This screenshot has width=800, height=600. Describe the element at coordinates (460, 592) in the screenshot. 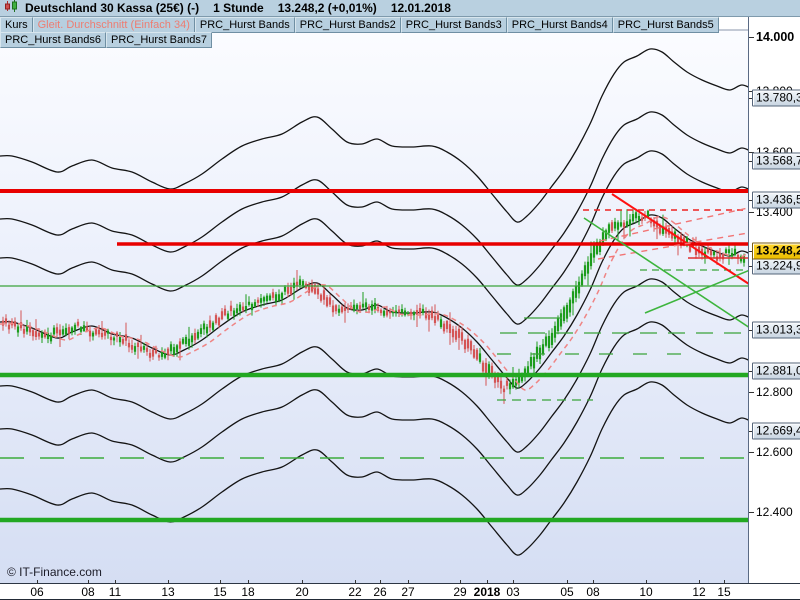

I see `x-axis-tick-label: 29` at that location.